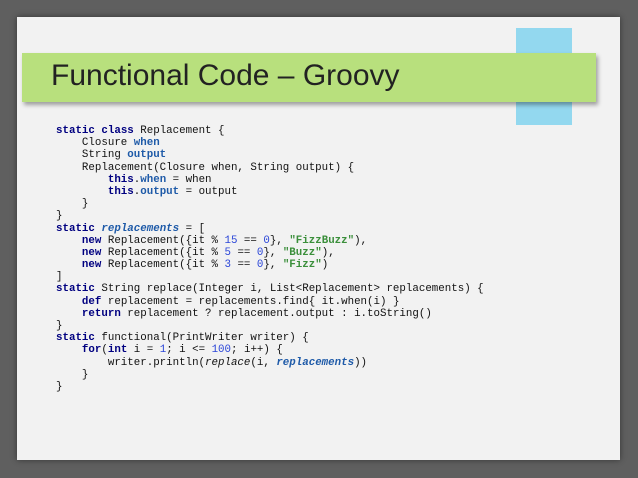 Image resolution: width=638 pixels, height=478 pixels. What do you see at coordinates (270, 155) in the screenshot?
I see `code-line: String output` at bounding box center [270, 155].